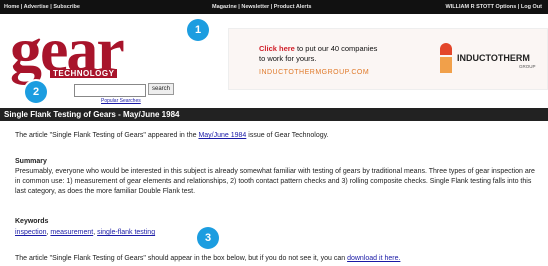  What do you see at coordinates (110, 90) in the screenshot?
I see `search-input` at bounding box center [110, 90].